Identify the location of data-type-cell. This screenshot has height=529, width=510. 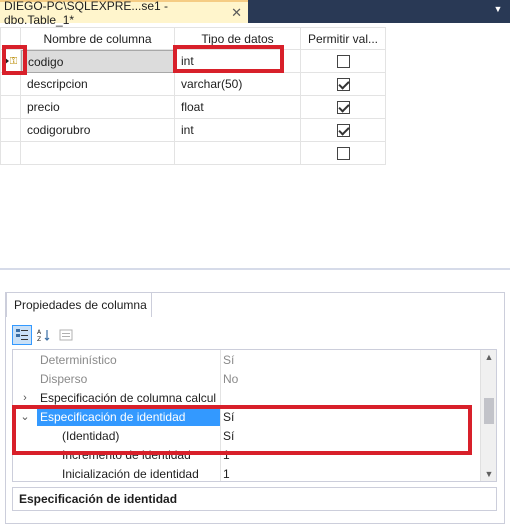
(238, 153).